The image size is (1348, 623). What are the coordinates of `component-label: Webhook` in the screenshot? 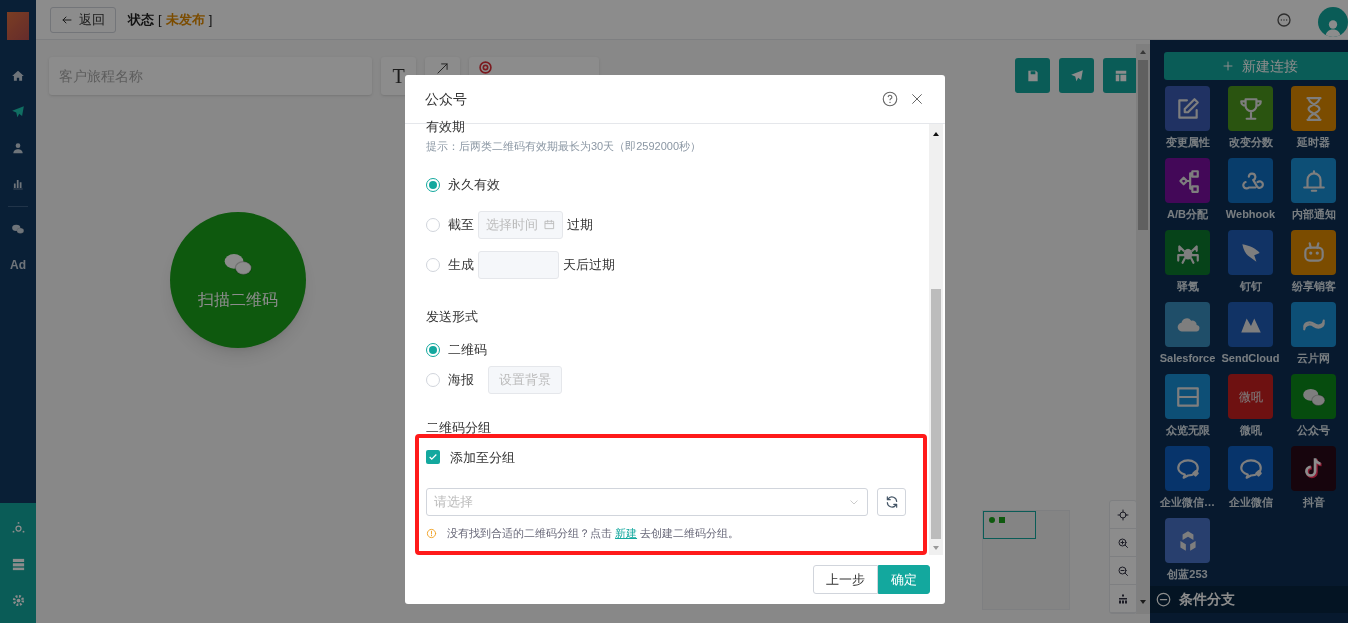 It's located at (1250, 214).